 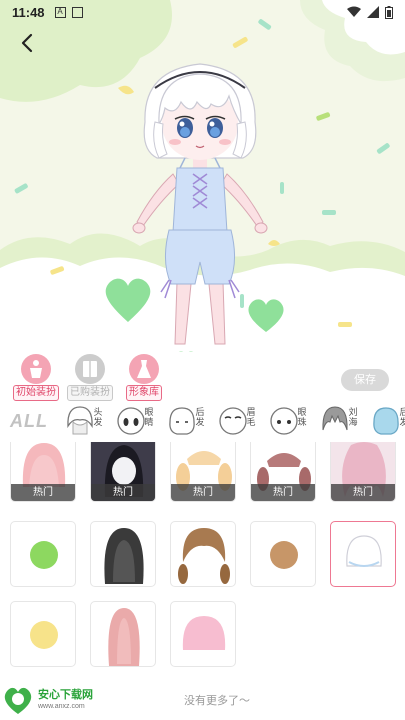 I want to click on back-button, so click(x=27, y=43).